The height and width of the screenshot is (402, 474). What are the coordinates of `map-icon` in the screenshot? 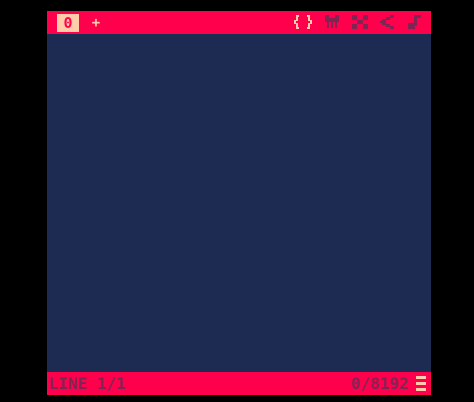 It's located at (360, 22).